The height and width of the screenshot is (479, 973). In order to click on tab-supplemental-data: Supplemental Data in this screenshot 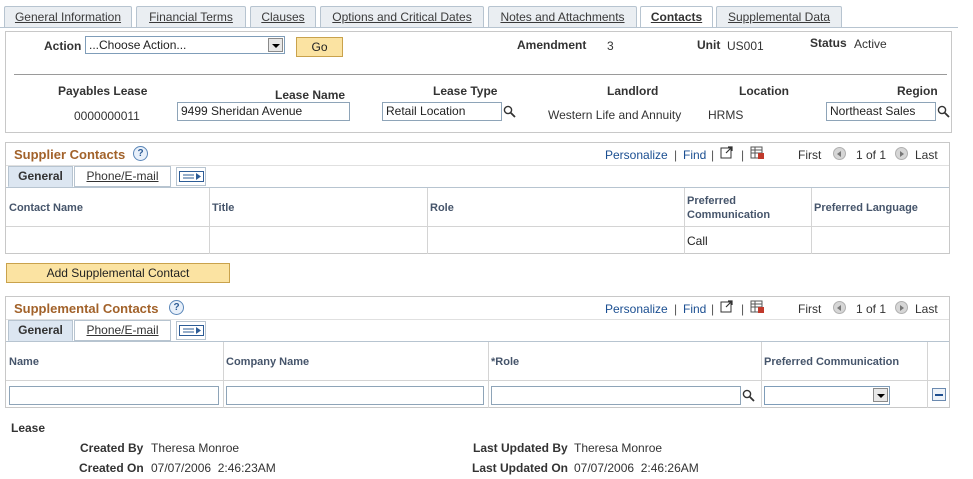, I will do `click(779, 17)`.